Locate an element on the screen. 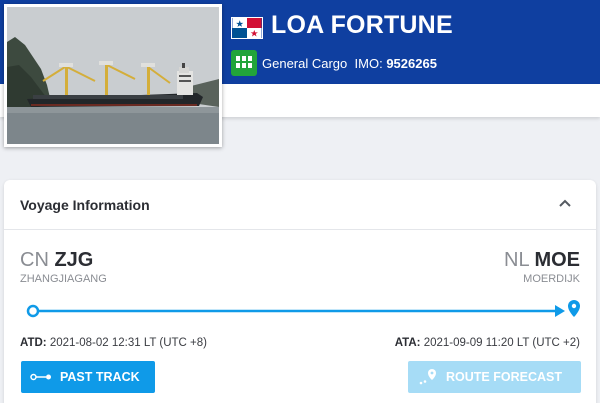 This screenshot has width=600, height=403. destination-pin-icon is located at coordinates (574, 308).